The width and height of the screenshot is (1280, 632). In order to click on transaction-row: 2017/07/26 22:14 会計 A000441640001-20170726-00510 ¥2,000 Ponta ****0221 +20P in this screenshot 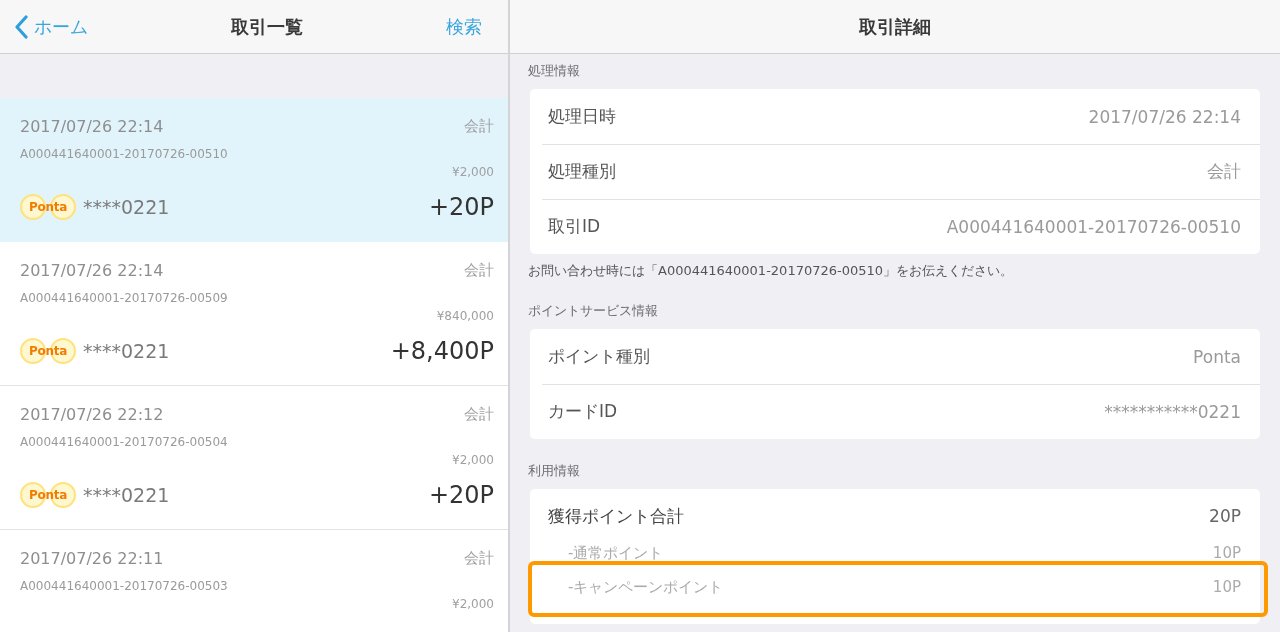, I will do `click(254, 170)`.